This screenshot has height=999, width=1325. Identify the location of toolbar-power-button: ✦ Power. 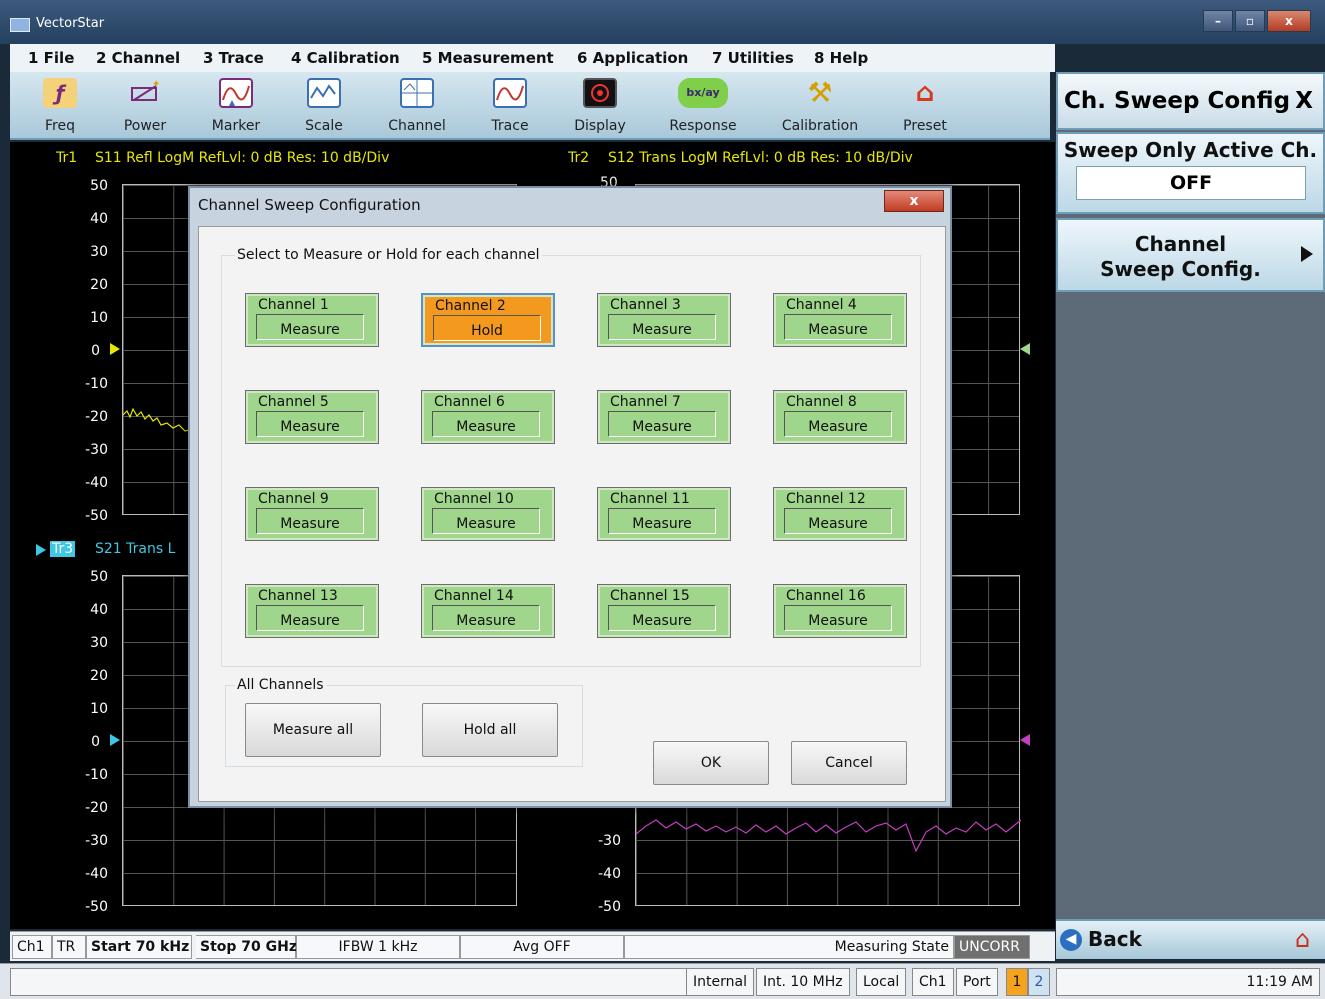
(145, 107).